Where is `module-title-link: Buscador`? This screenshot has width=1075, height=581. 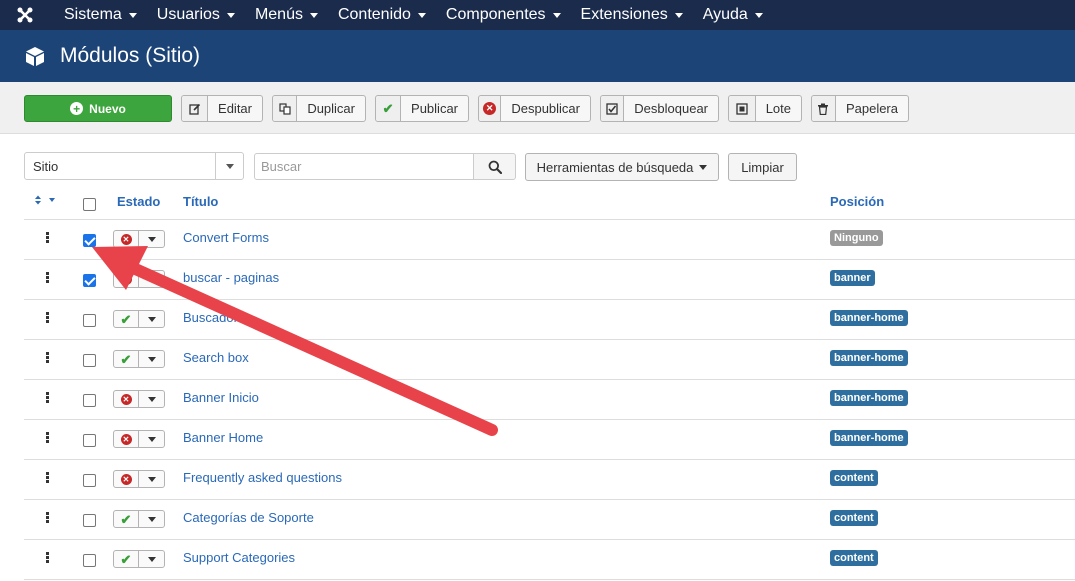
module-title-link: Buscador is located at coordinates (210, 317).